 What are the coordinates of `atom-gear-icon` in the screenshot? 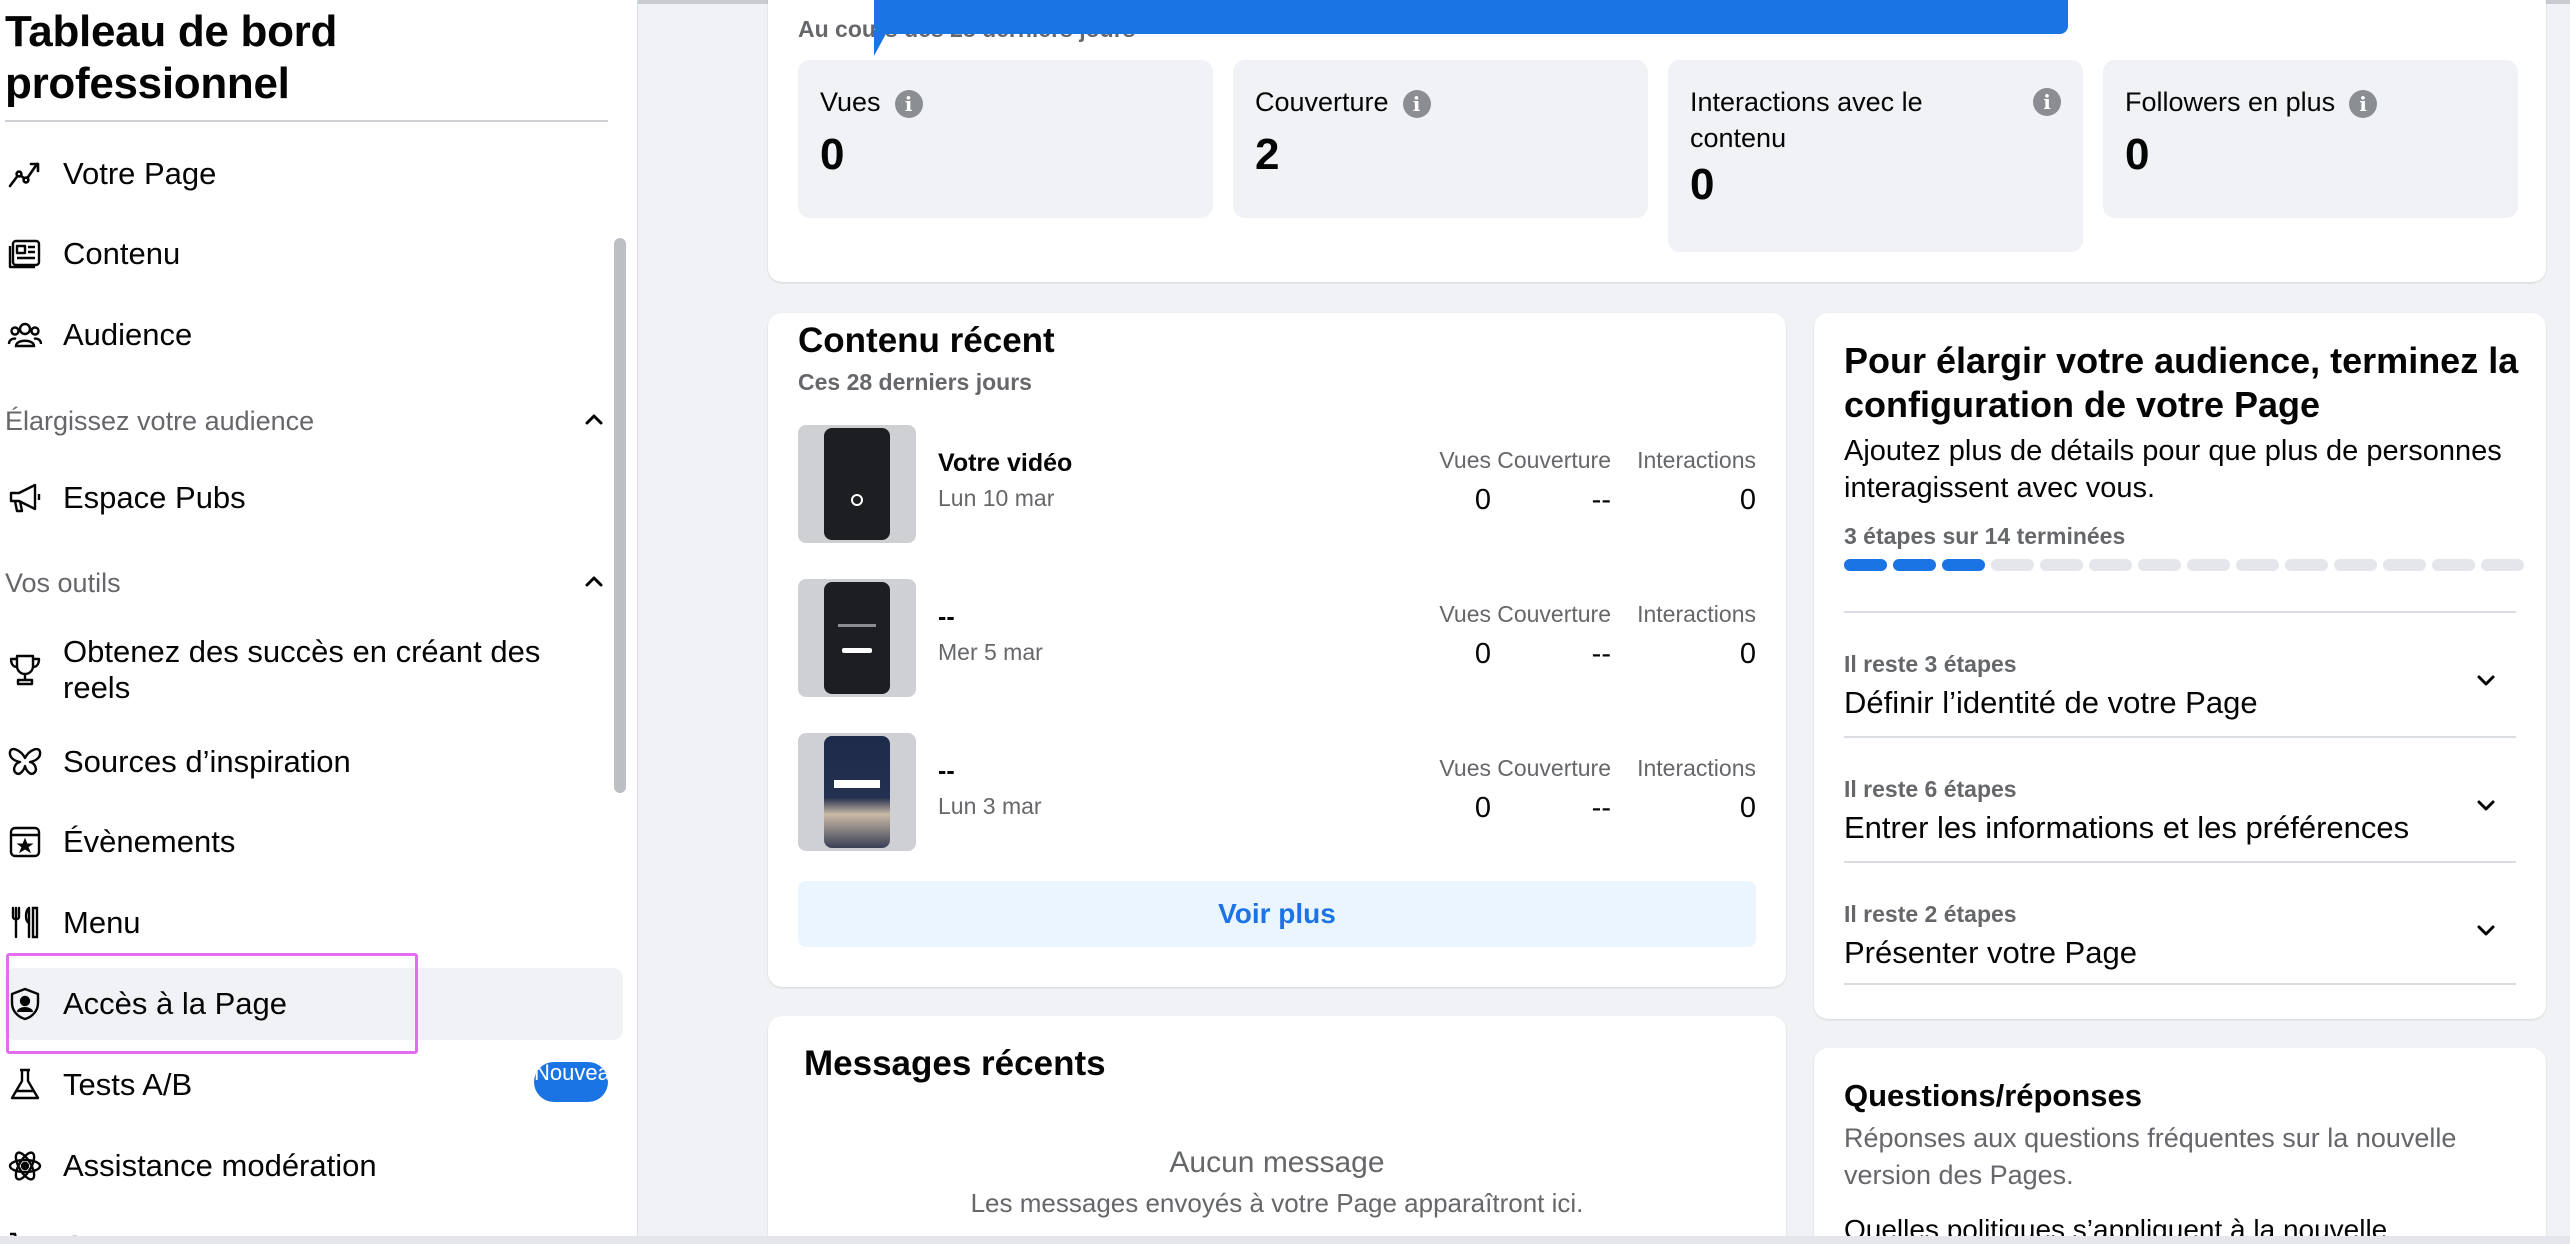 It's located at (25, 1166).